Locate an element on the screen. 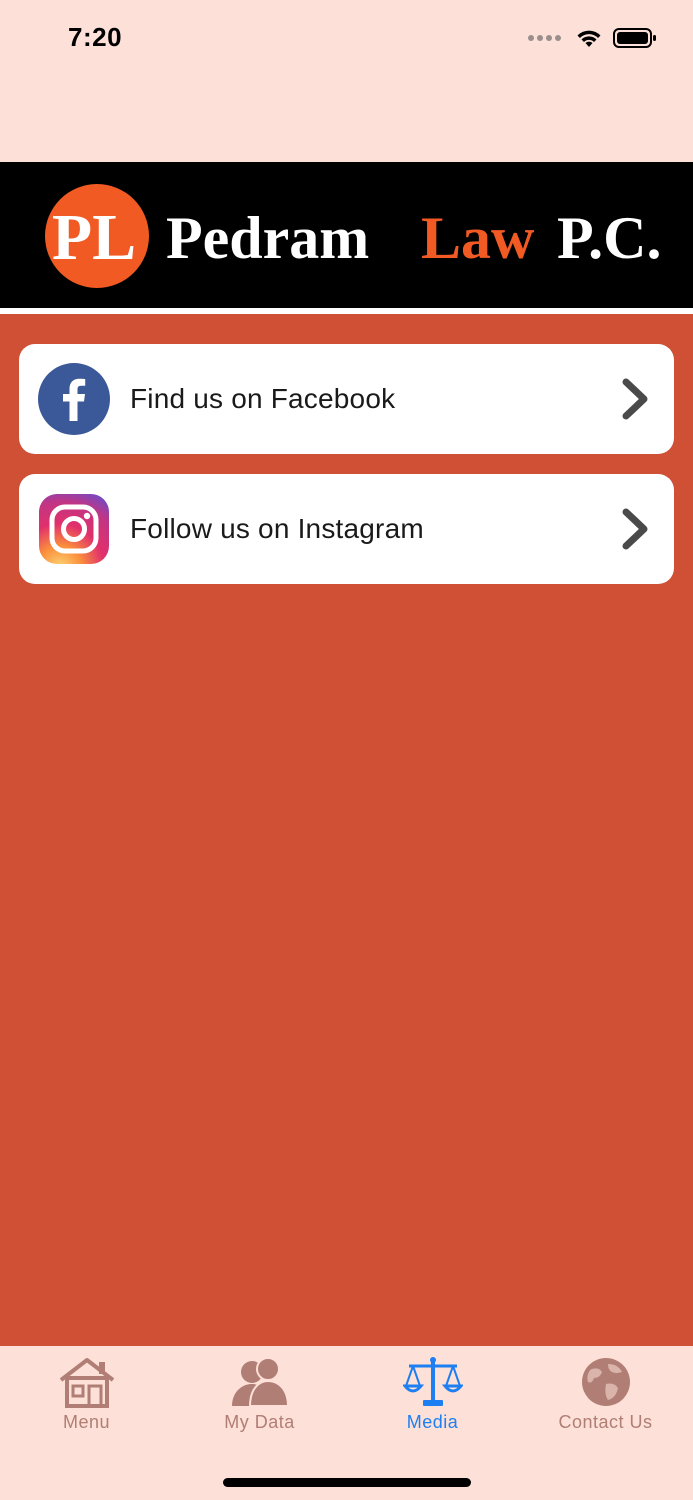 The width and height of the screenshot is (693, 1500). tab-media-label: Media is located at coordinates (432, 1422).